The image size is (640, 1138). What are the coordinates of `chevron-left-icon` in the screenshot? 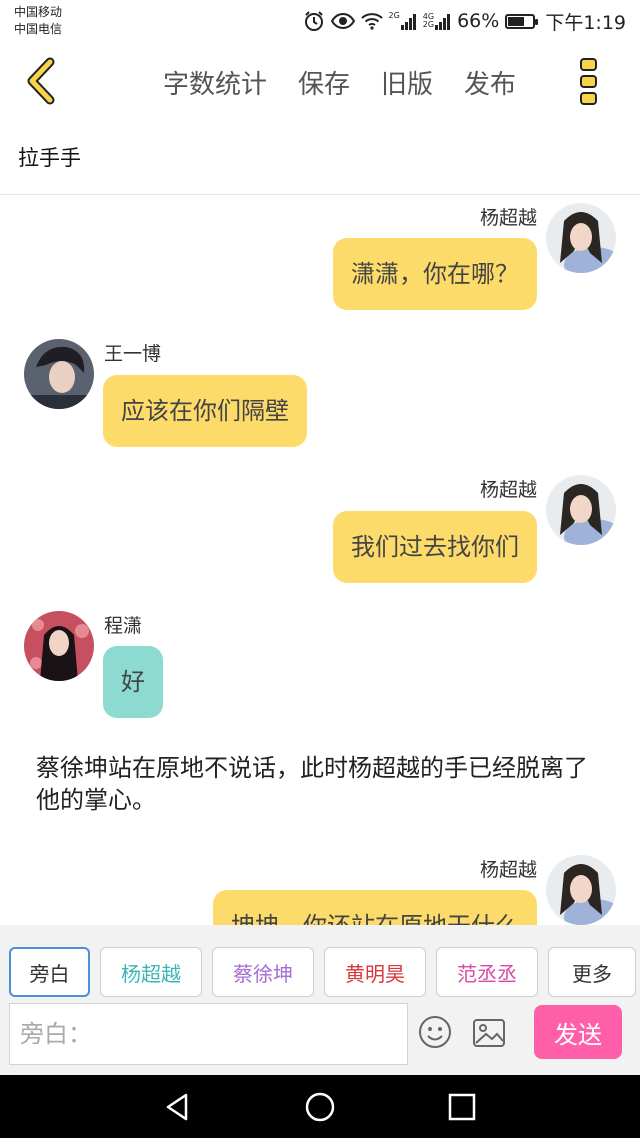 It's located at (41, 81).